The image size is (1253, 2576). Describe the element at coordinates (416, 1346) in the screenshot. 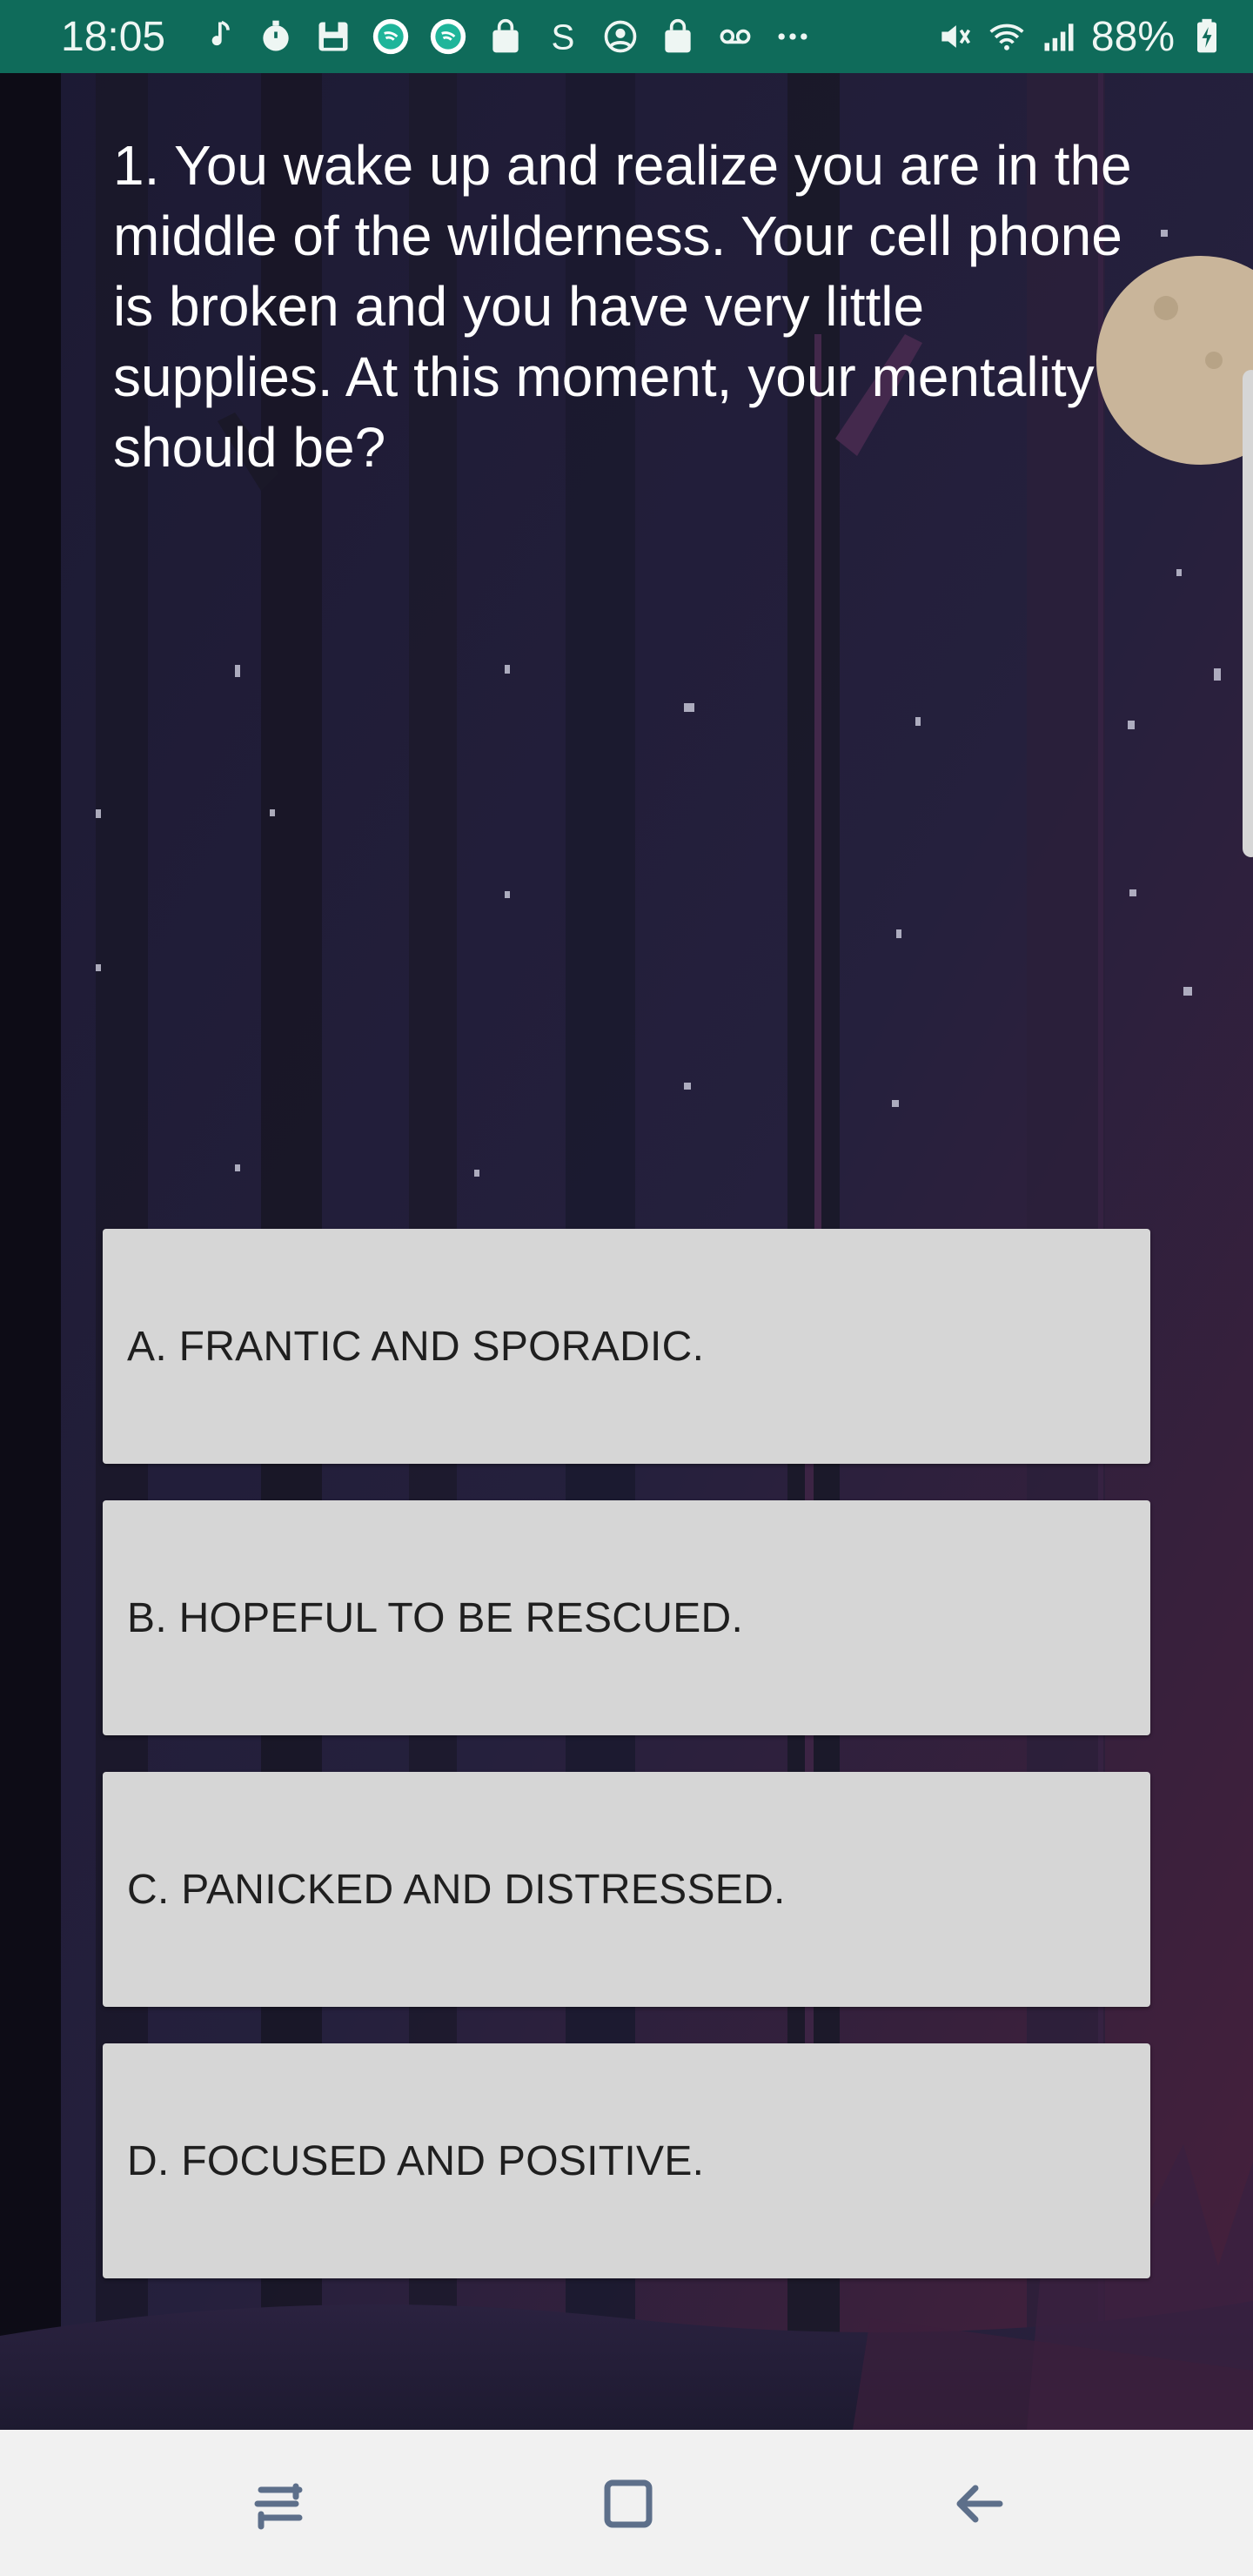

I see `answer-a-label: A. FRANTIC AND SPORADIC.` at that location.